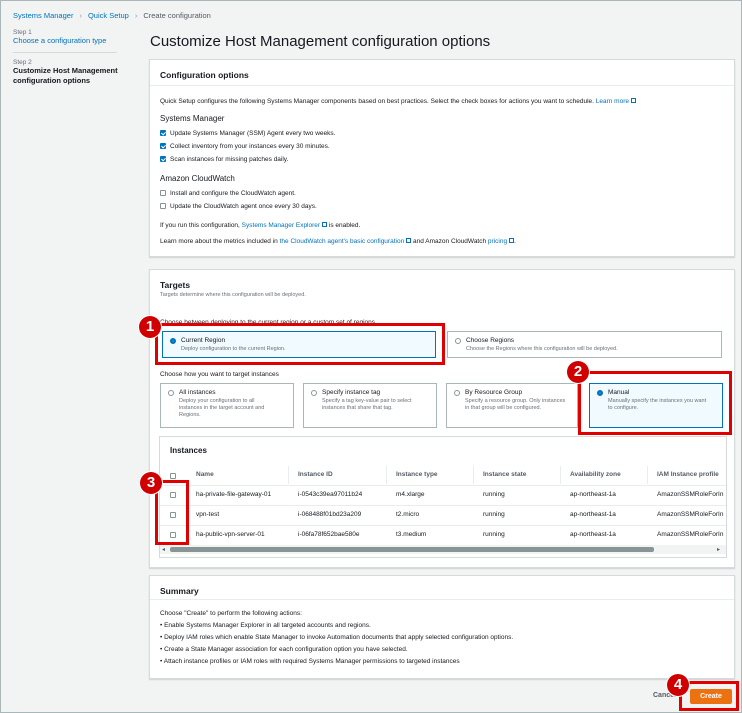 This screenshot has height=713, width=742. I want to click on horizontal-scrollbar: ◂ ▸, so click(443, 549).